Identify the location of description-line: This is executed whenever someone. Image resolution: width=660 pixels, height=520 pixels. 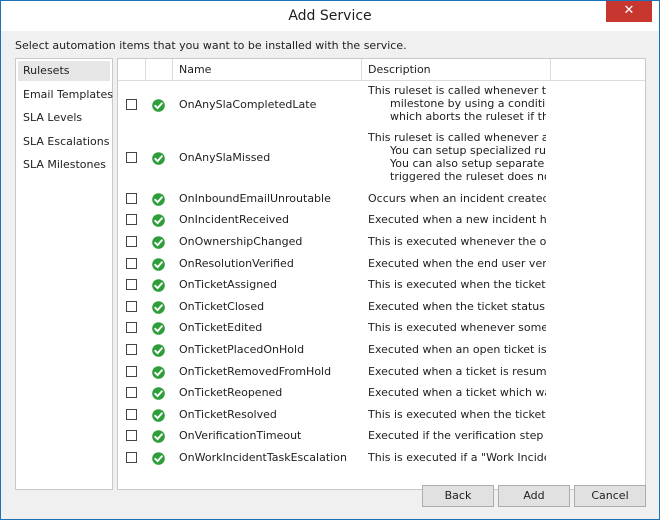
(457, 328).